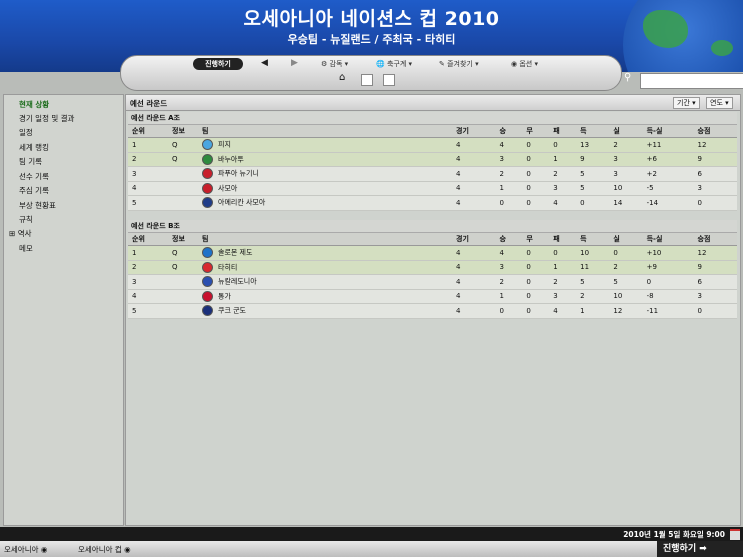  Describe the element at coordinates (26, 248) in the screenshot. I see `sidebar-item-memo: 메모` at that location.